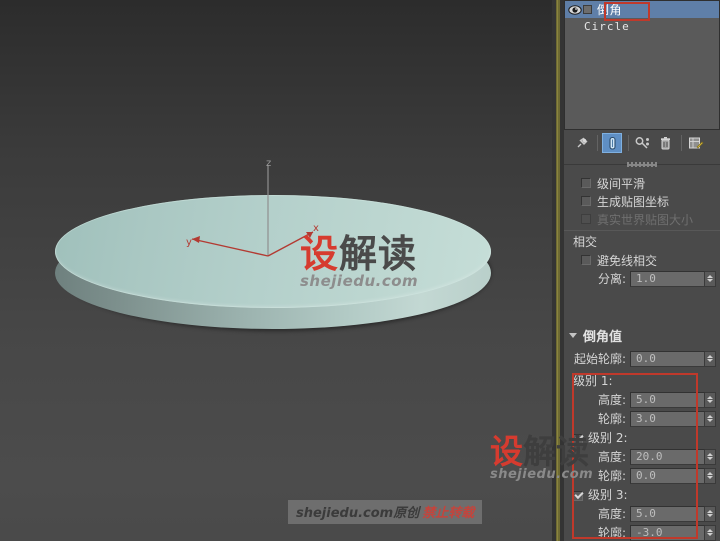 The width and height of the screenshot is (720, 541). I want to click on panel-divider, so click(558, 270).